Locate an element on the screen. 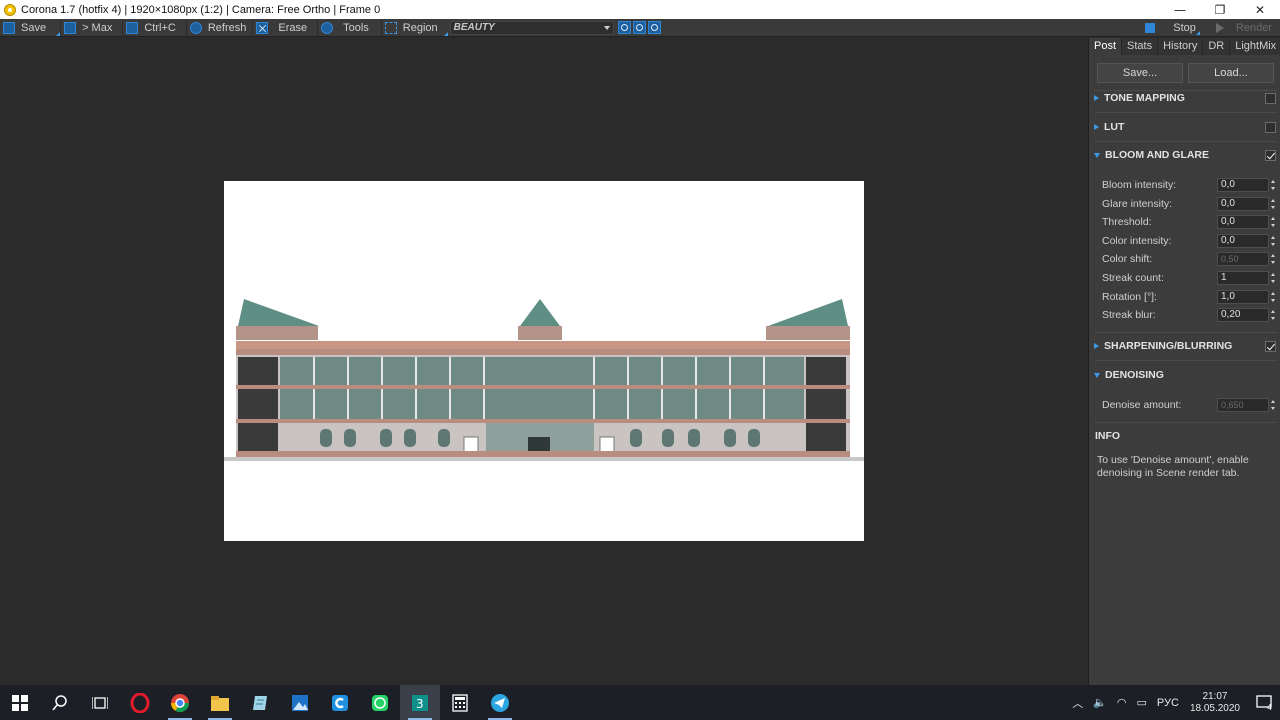 Image resolution: width=1280 pixels, height=720 pixels. tab-post: Post is located at coordinates (1106, 46).